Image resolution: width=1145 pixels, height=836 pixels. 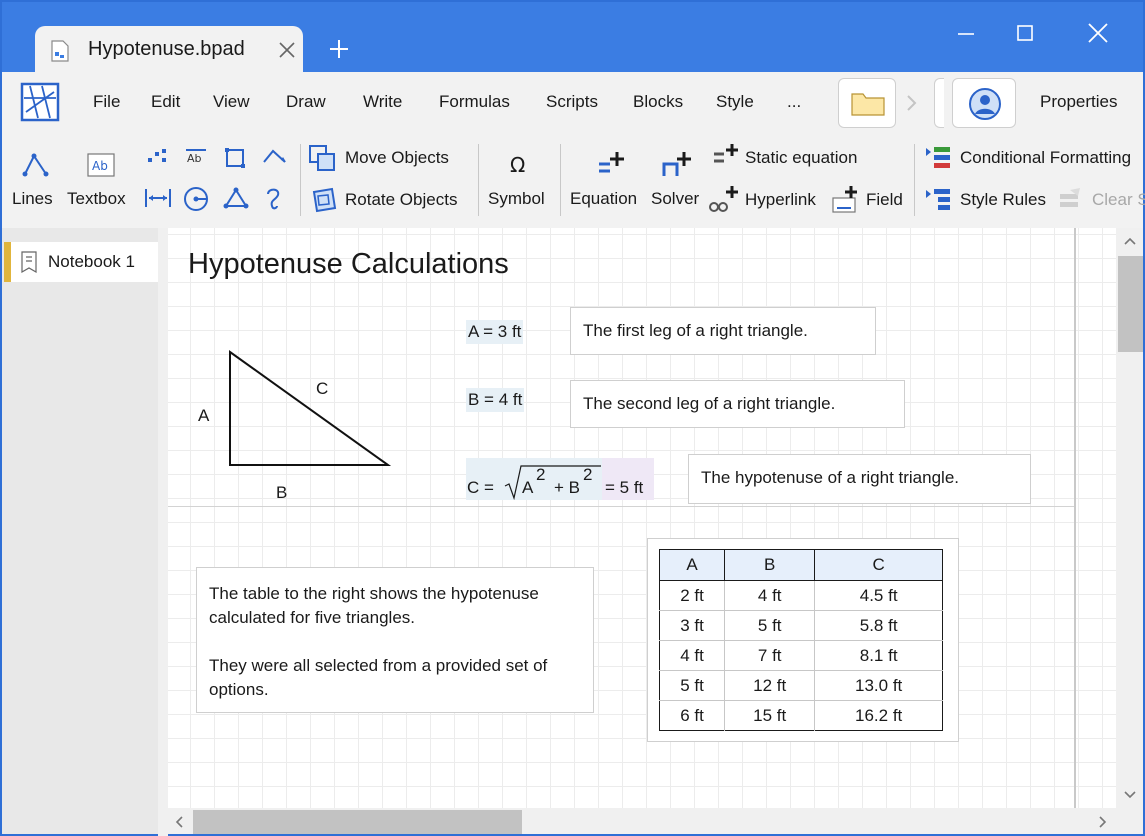 What do you see at coordinates (878, 685) in the screenshot?
I see `table-cell: 13.0 ft` at bounding box center [878, 685].